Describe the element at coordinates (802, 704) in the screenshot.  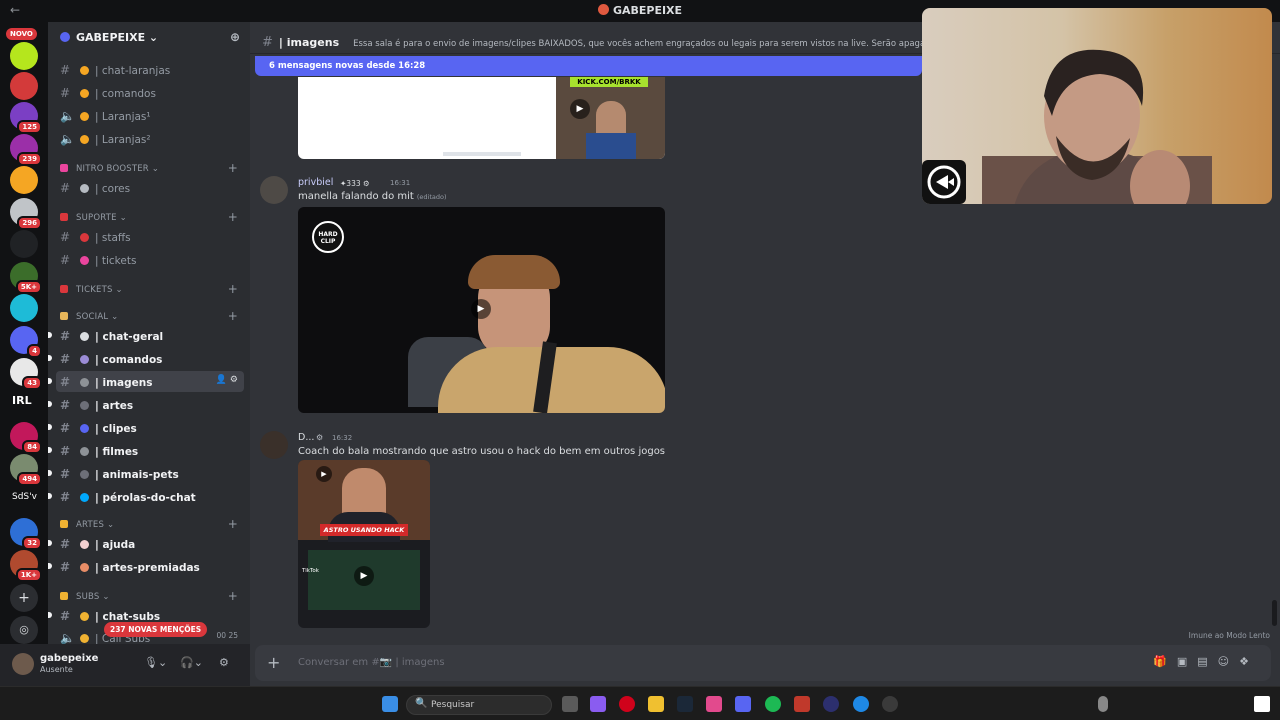
I see `app-red-icon` at that location.